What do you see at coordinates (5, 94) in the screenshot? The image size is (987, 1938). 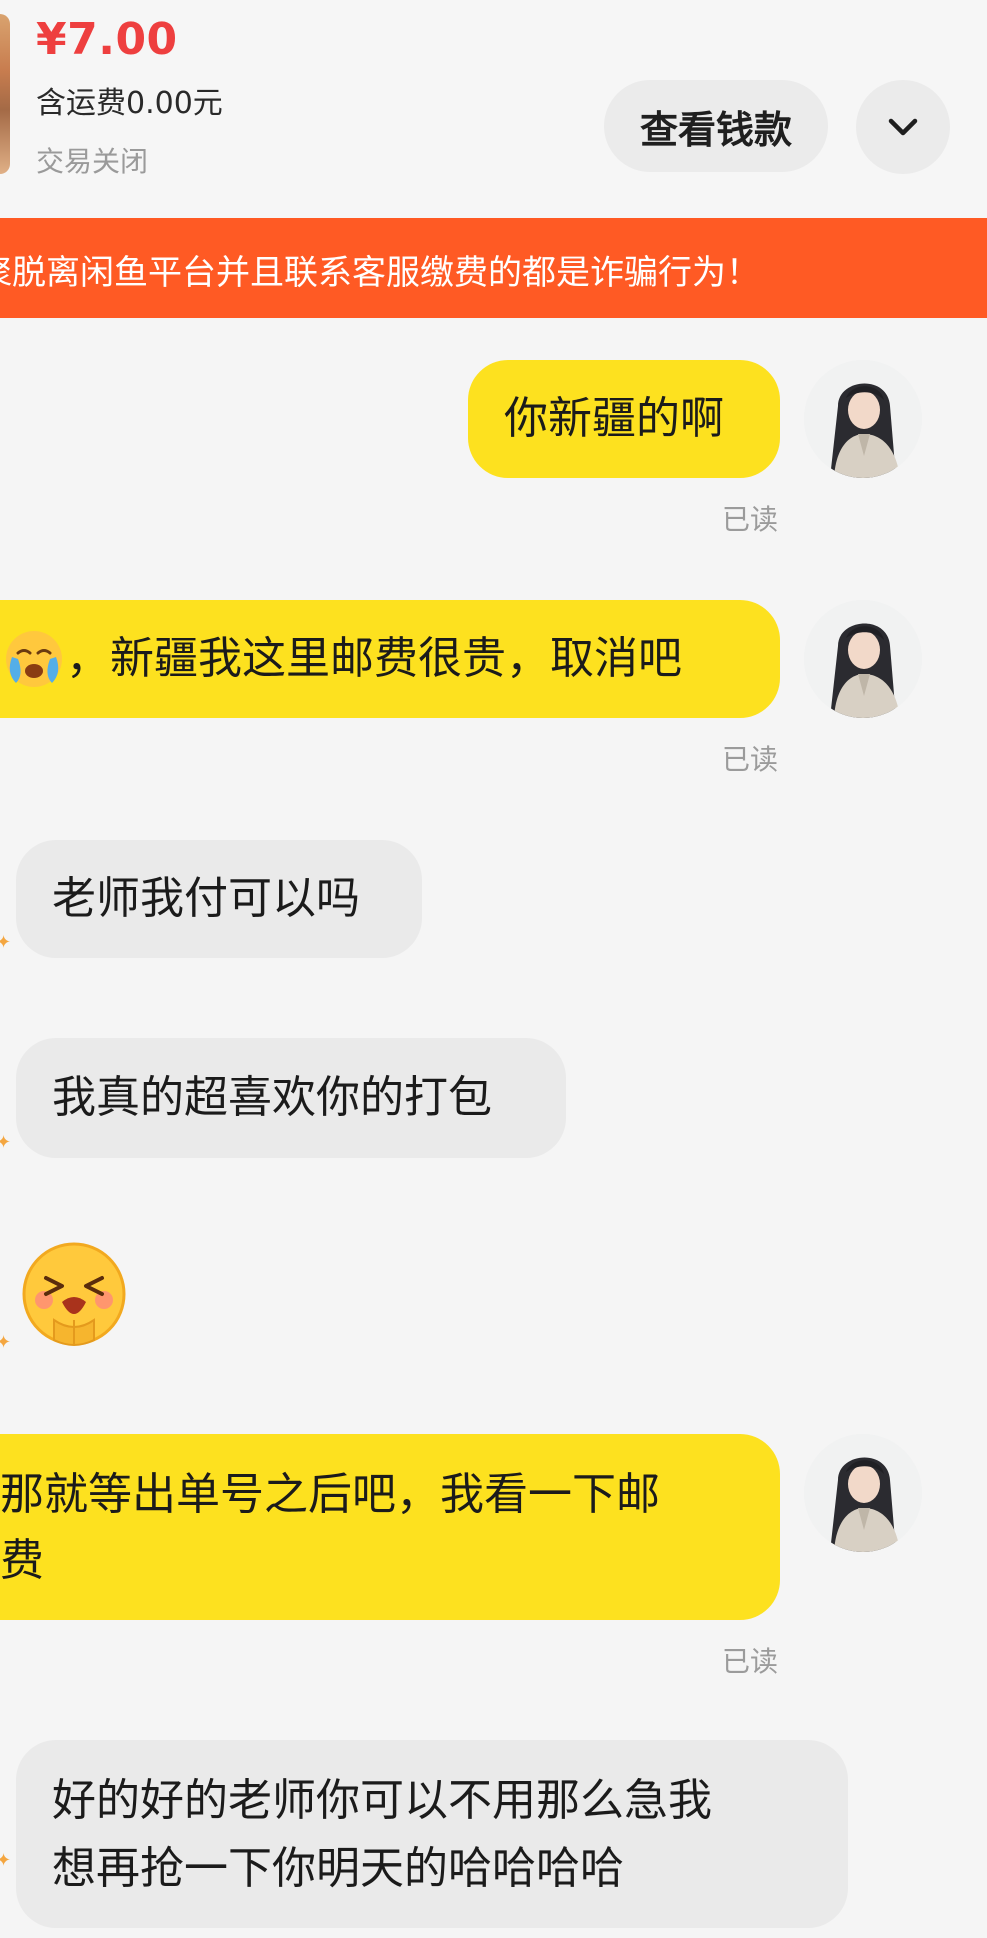 I see `product-thumbnail` at bounding box center [5, 94].